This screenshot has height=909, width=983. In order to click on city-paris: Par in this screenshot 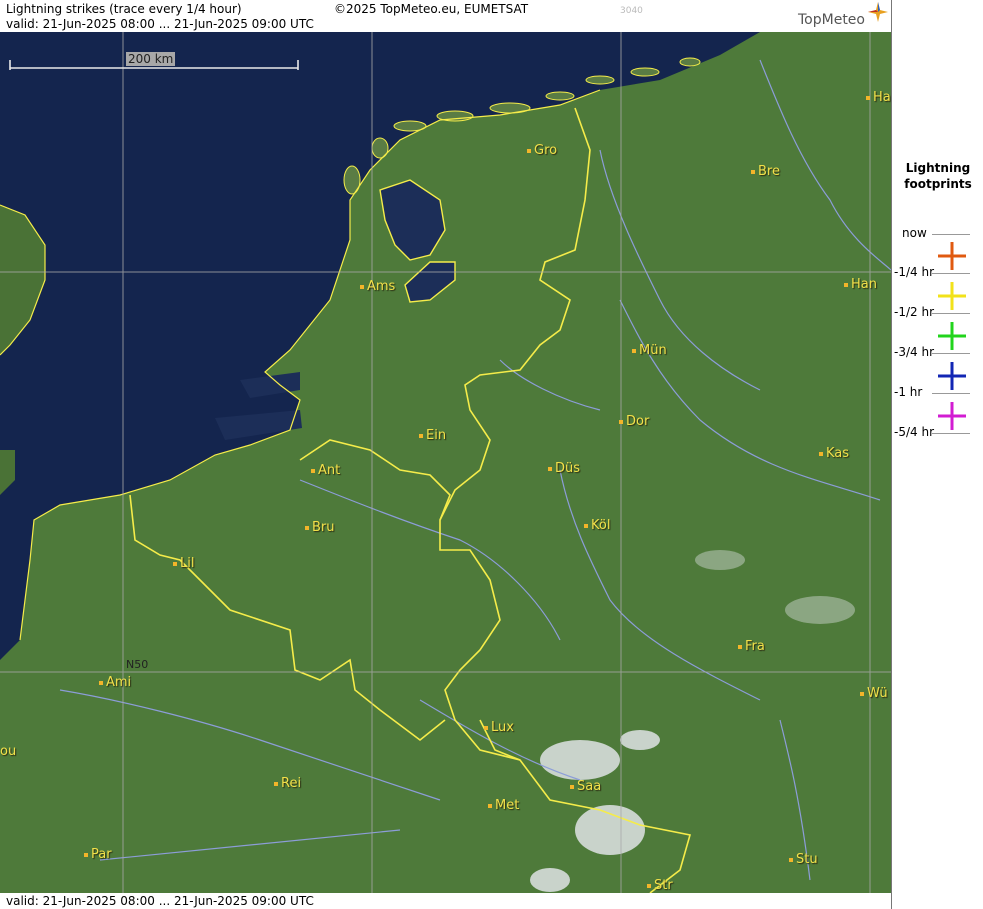, I will do `click(98, 854)`.